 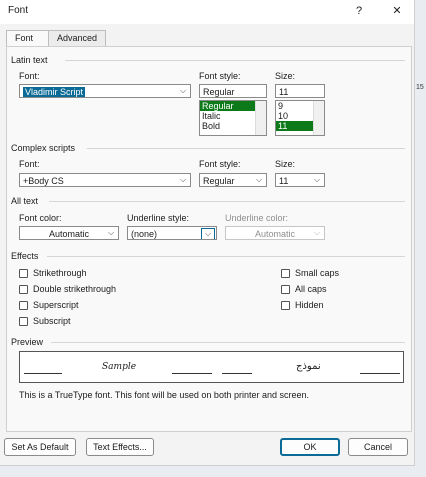 I want to click on small-caps-checkbox, so click(x=285, y=273).